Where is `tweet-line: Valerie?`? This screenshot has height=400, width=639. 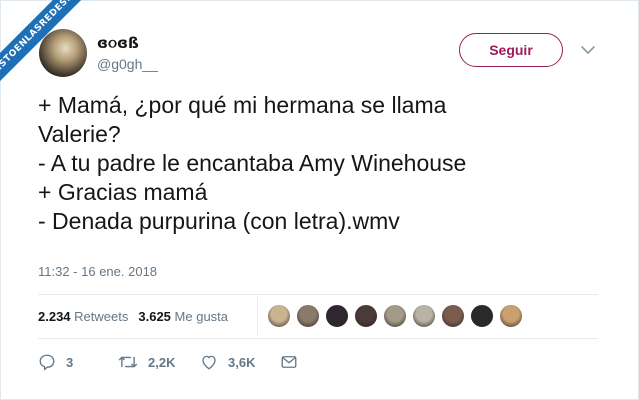 tweet-line: Valerie? is located at coordinates (79, 134).